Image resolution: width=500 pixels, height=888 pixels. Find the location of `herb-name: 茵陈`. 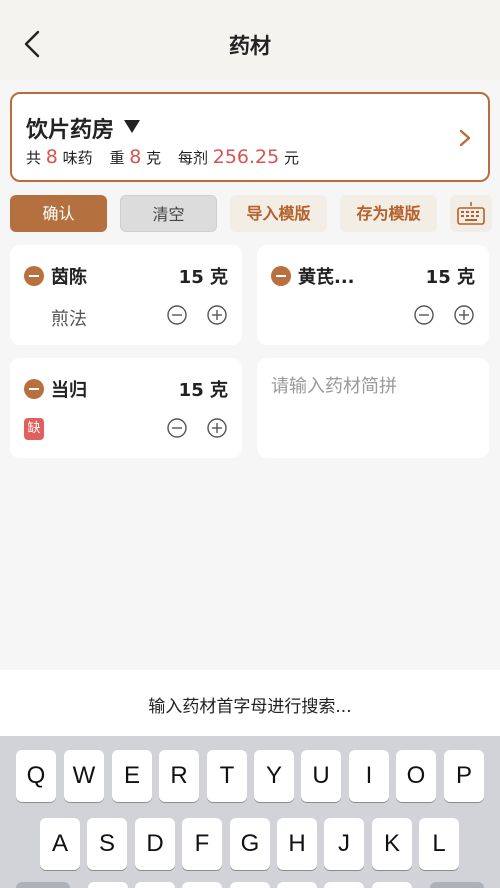

herb-name: 茵陈 is located at coordinates (69, 277).